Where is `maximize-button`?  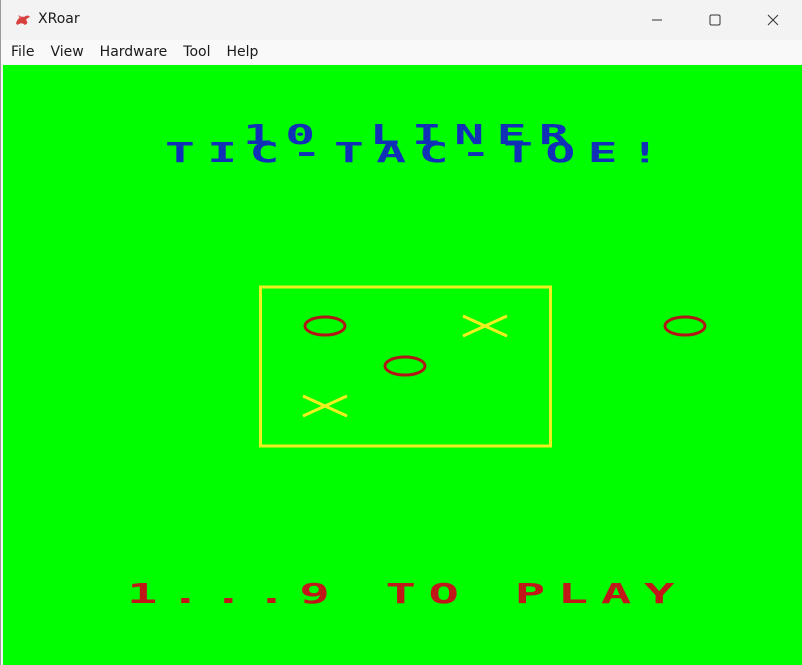
maximize-button is located at coordinates (715, 20).